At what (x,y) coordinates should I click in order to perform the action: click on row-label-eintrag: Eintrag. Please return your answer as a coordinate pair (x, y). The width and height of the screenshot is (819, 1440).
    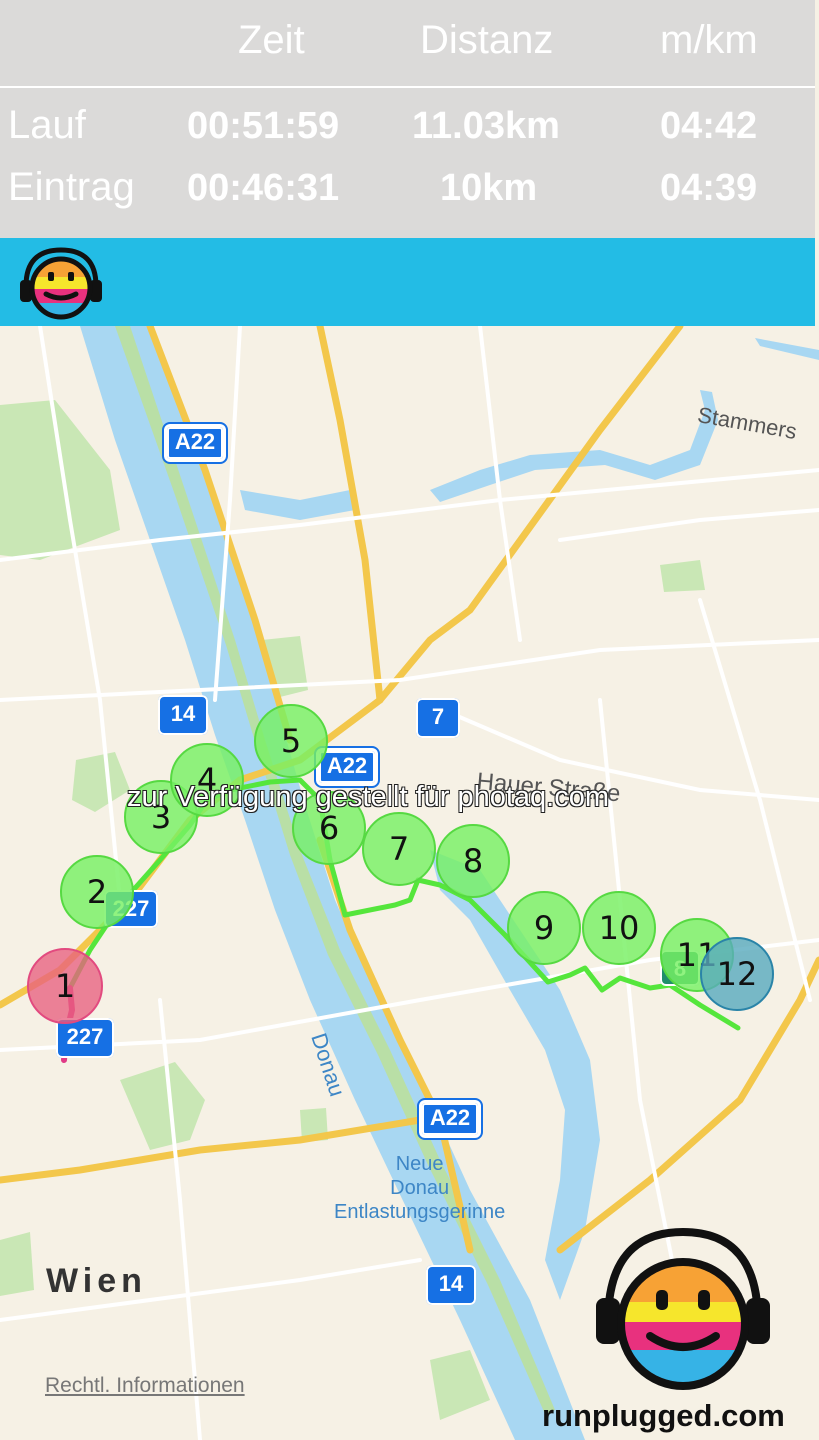
    Looking at the image, I should click on (71, 187).